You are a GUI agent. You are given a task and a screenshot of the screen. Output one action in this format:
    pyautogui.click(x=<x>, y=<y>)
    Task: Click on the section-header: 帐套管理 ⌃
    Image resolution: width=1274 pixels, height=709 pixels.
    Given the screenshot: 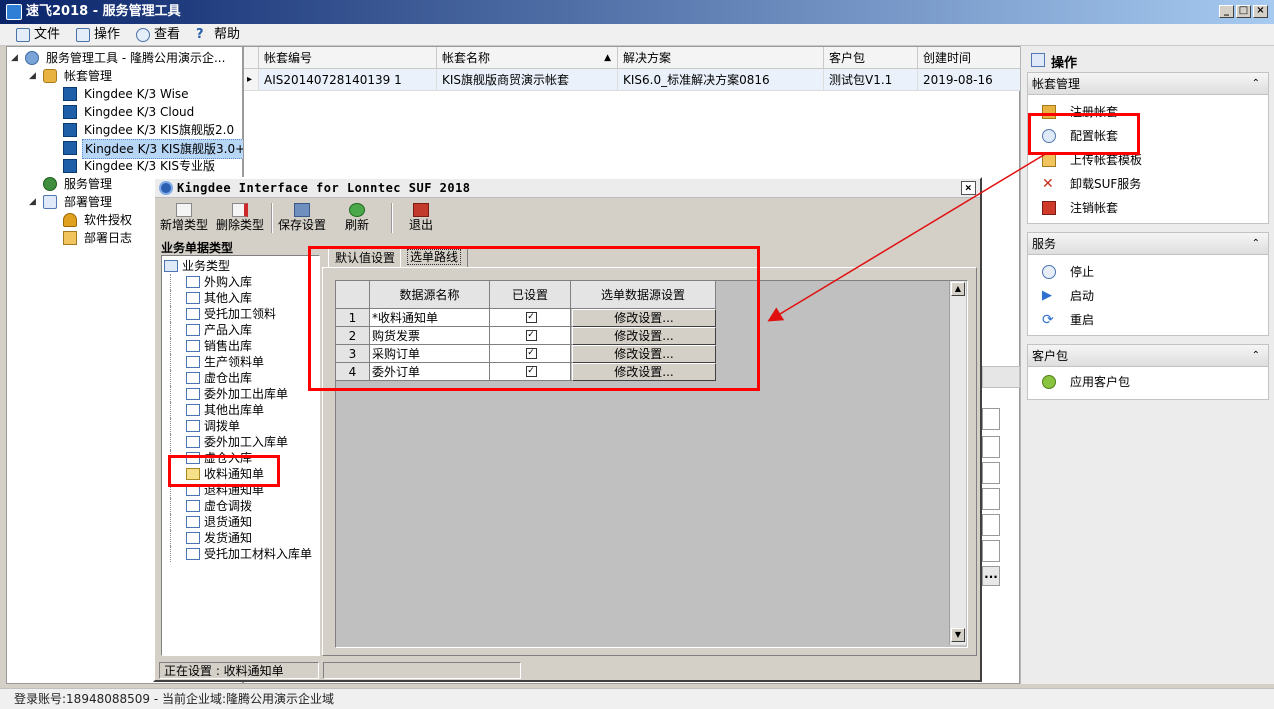 What is the action you would take?
    pyautogui.click(x=1148, y=84)
    